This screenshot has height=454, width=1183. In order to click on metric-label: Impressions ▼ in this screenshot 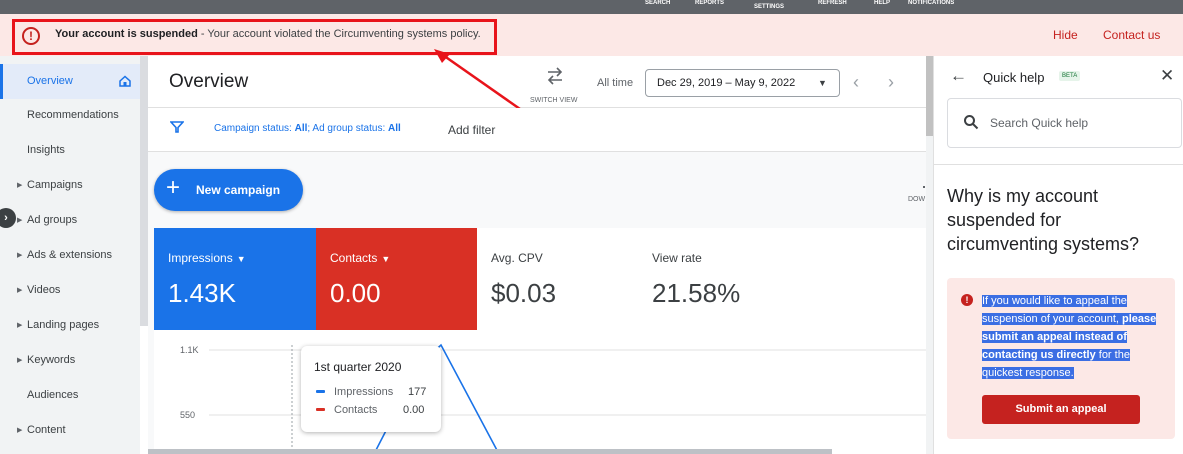, I will do `click(207, 258)`.